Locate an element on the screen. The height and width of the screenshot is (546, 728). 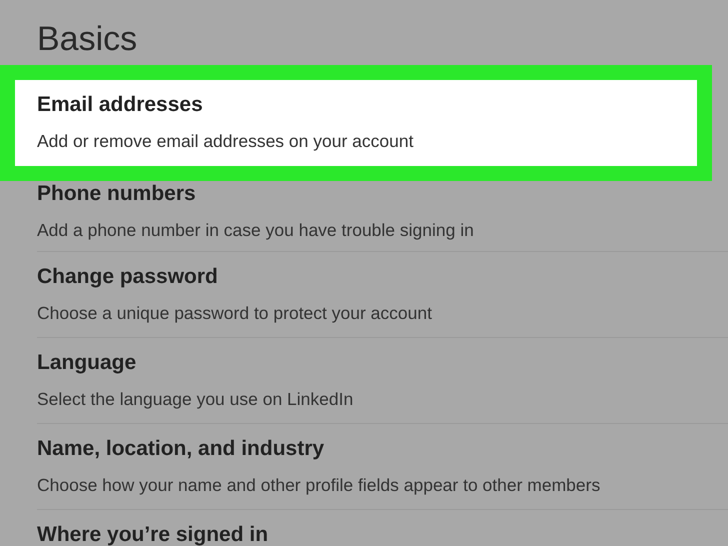
settings-item: Name, location, and industry Choose how your name and other profile fields appear to other members is located at coordinates (382, 467).